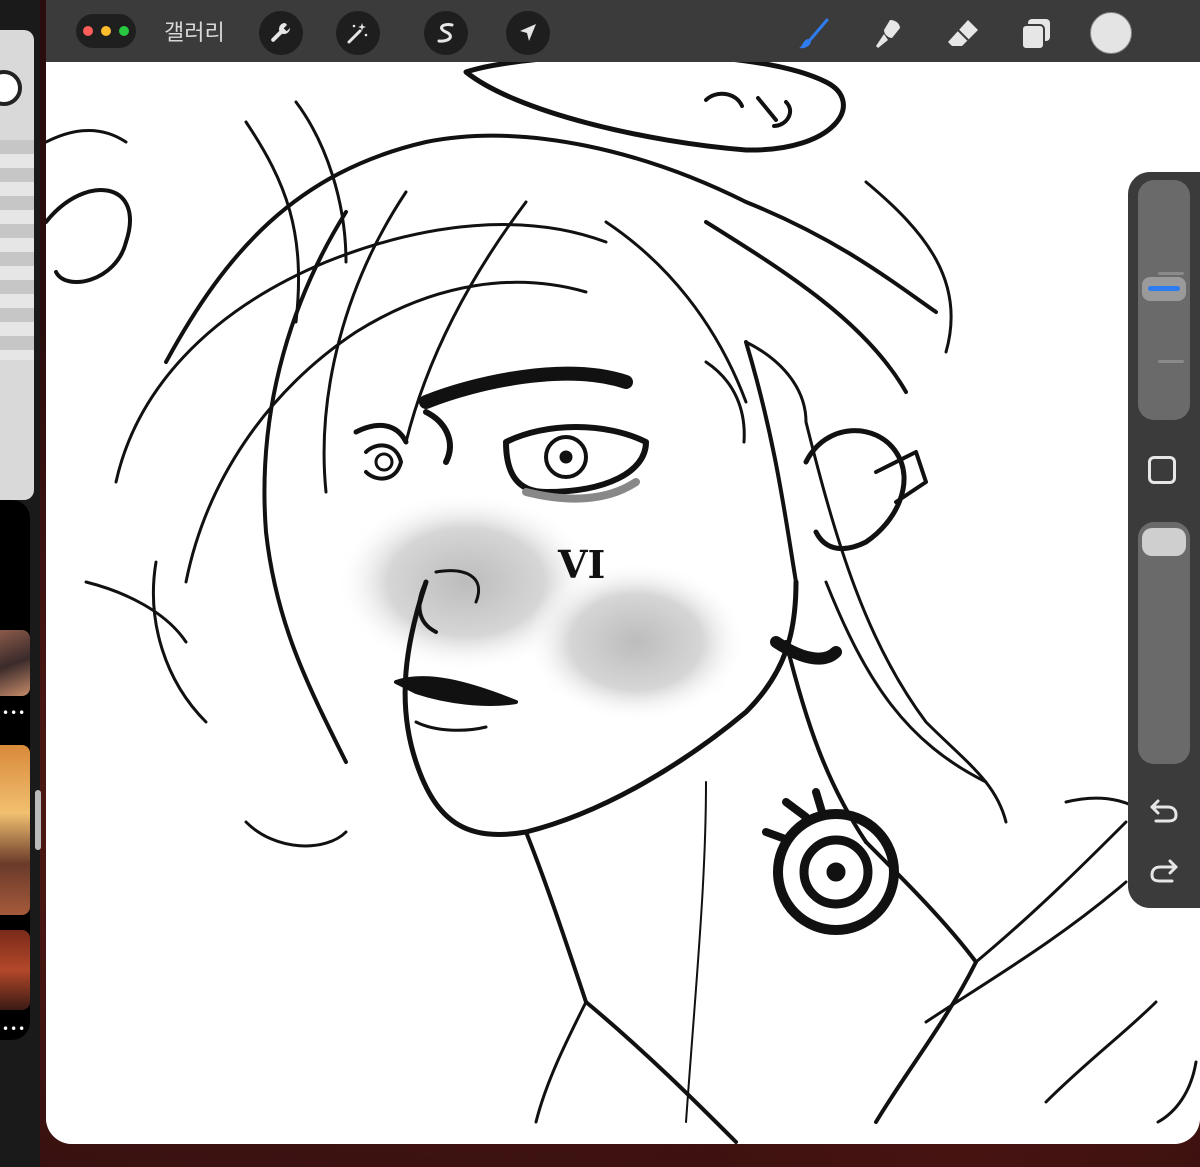 The height and width of the screenshot is (1167, 1200). I want to click on brush-size-knob, so click(1164, 289).